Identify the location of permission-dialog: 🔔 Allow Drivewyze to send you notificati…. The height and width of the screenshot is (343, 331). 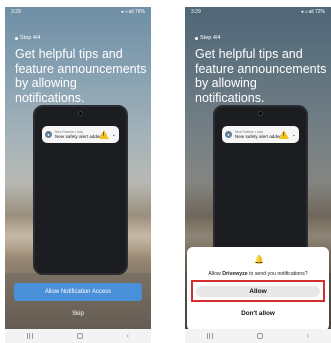
(258, 289).